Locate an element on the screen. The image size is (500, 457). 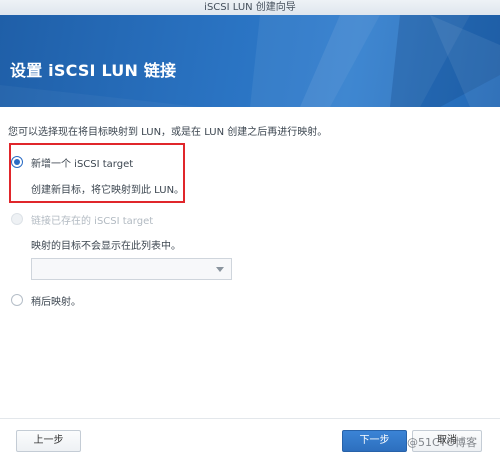
option-existing-target-description: 映射的目标不会显示在此列表中。 is located at coordinates (106, 246).